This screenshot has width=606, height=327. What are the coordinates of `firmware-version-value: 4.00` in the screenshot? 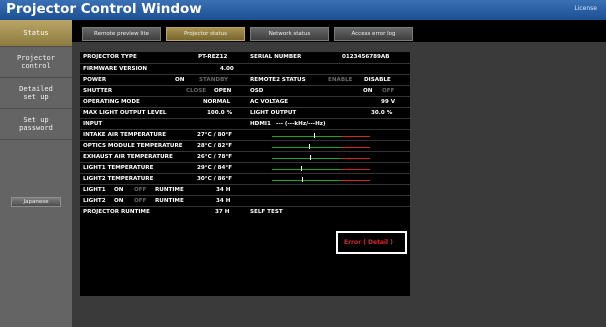 It's located at (227, 69).